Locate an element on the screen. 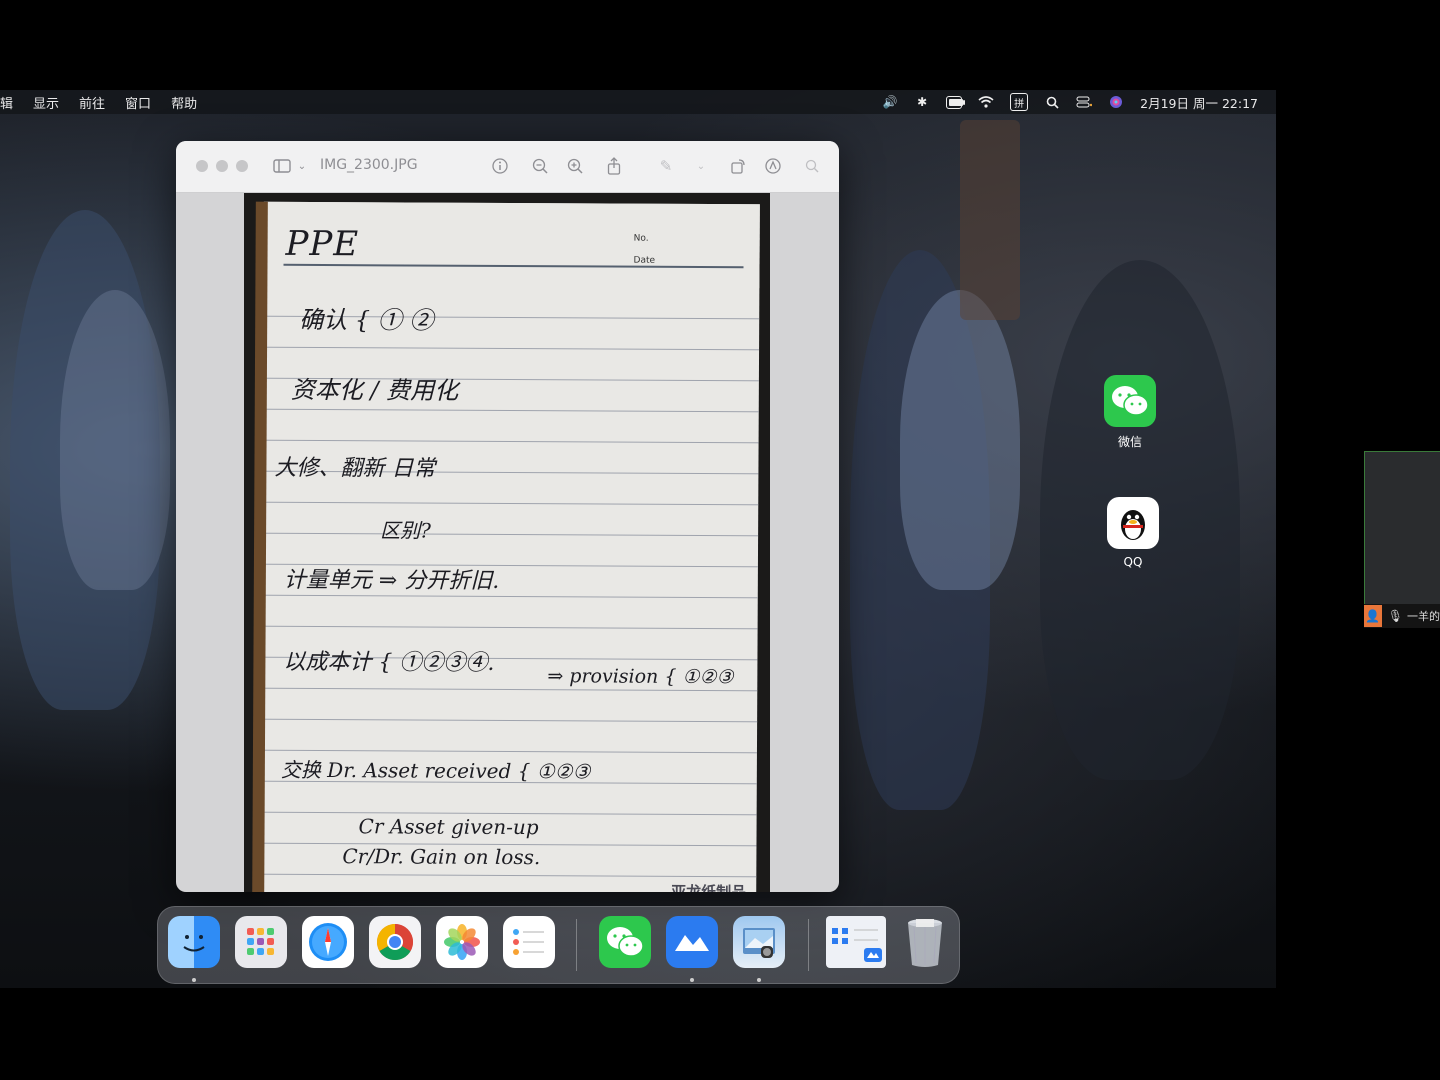 The image size is (1440, 1080). window-controls is located at coordinates (222, 166).